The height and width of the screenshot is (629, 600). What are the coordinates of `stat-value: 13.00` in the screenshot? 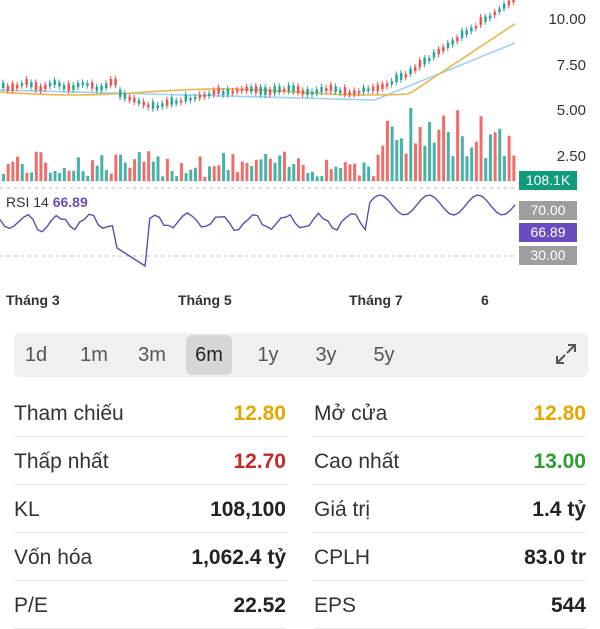 It's located at (559, 461).